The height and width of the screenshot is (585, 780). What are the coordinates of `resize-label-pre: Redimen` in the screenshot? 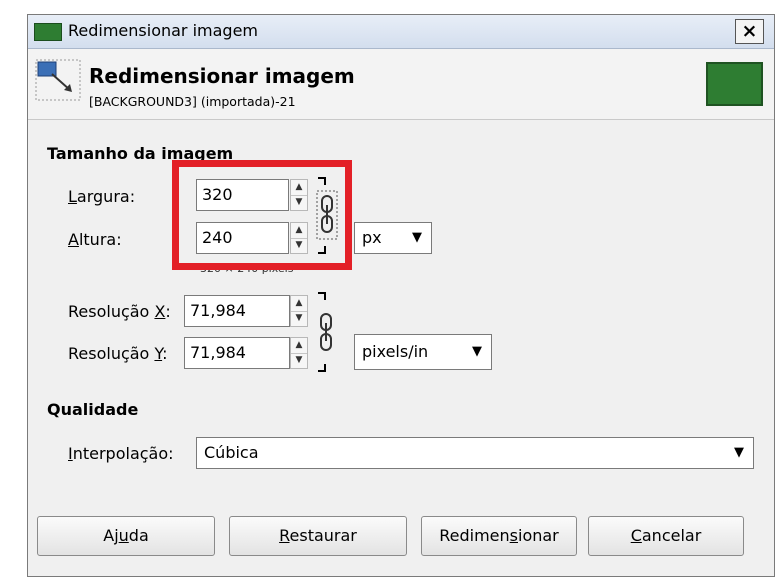 It's located at (474, 535).